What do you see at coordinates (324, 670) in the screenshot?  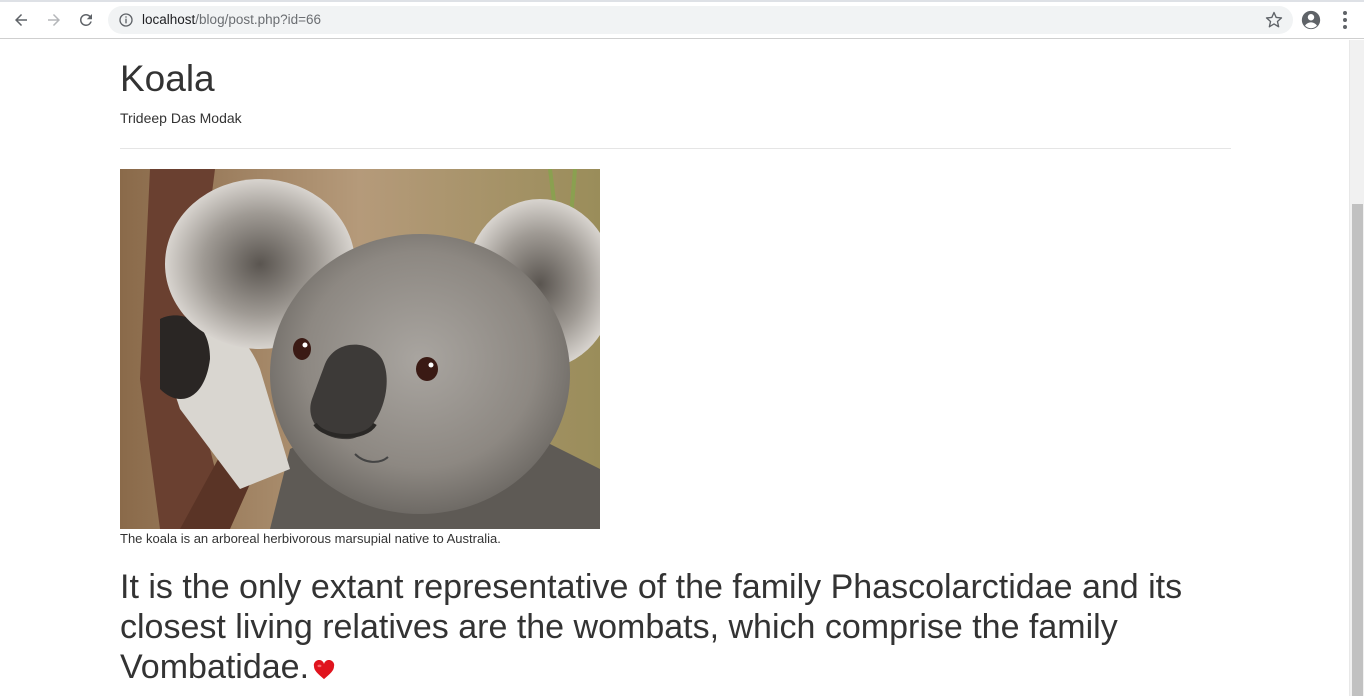 I see `red-heart-icon` at bounding box center [324, 670].